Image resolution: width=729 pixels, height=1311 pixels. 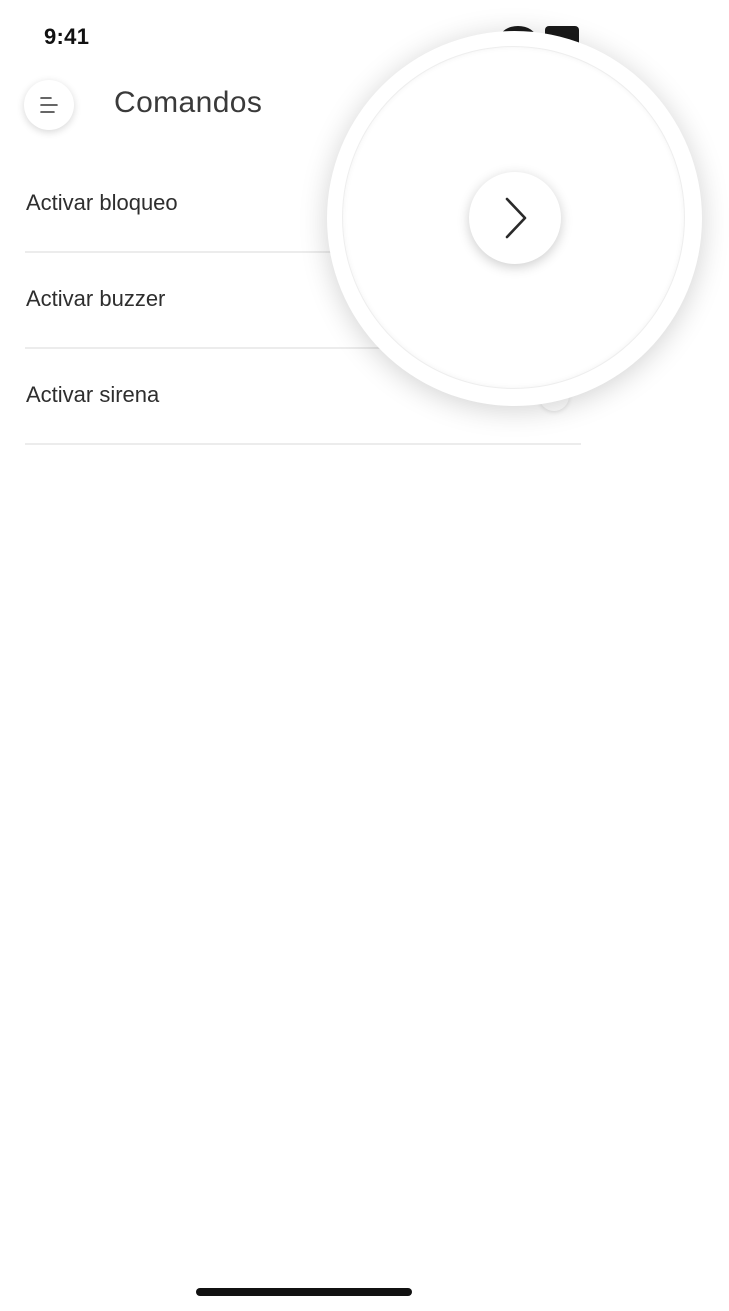 What do you see at coordinates (102, 202) in the screenshot?
I see `command-label: Activar bloqueo` at bounding box center [102, 202].